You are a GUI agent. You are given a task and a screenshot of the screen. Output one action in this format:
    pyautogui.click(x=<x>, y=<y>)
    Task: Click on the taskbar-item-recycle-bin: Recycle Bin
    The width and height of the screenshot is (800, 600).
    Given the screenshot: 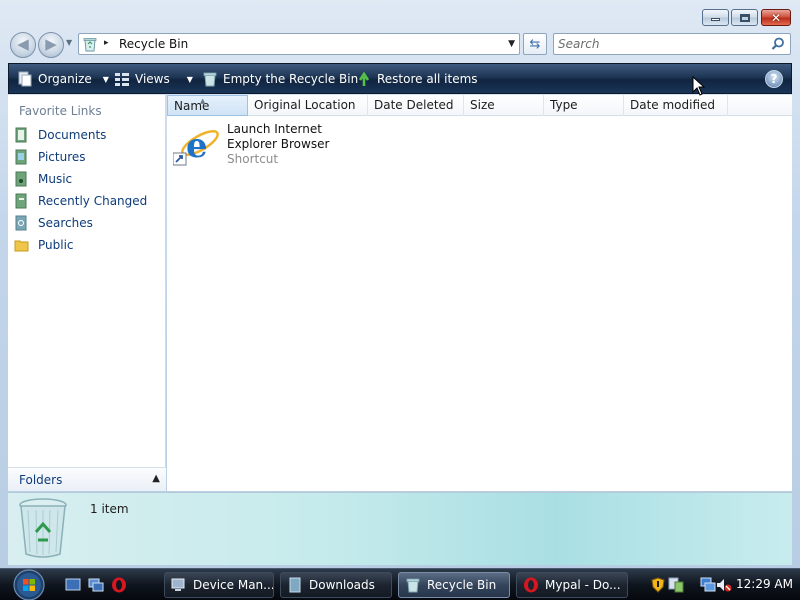 What is the action you would take?
    pyautogui.click(x=454, y=585)
    